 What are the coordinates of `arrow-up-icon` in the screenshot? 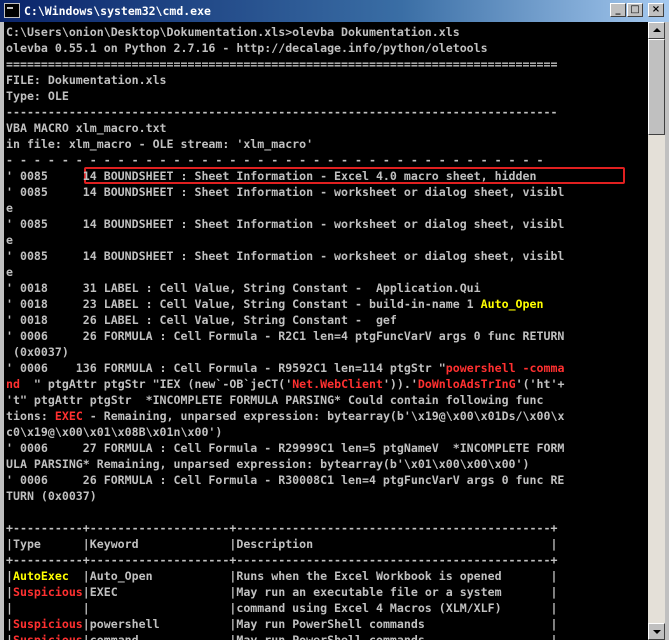 It's located at (657, 30).